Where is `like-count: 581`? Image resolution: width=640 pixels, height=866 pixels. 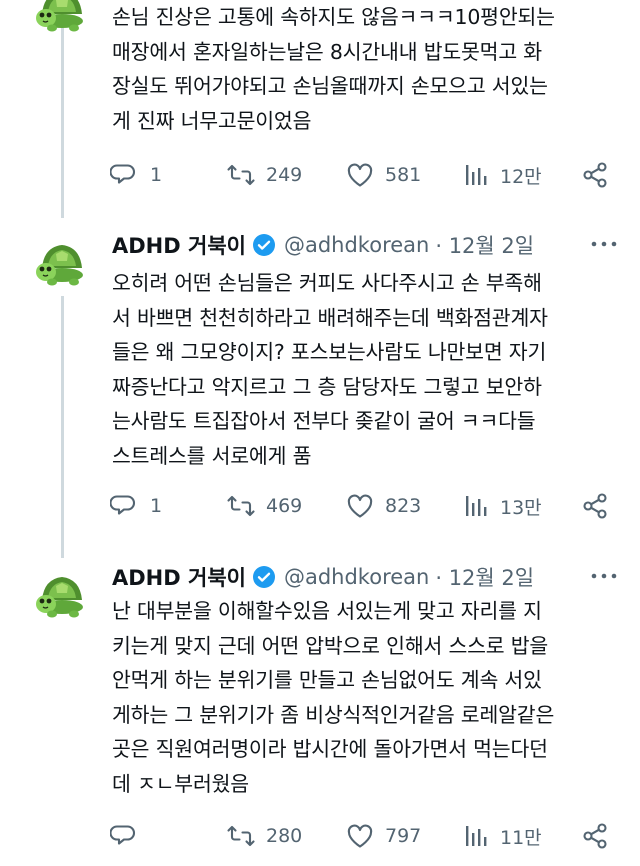
like-count: 581 is located at coordinates (403, 175).